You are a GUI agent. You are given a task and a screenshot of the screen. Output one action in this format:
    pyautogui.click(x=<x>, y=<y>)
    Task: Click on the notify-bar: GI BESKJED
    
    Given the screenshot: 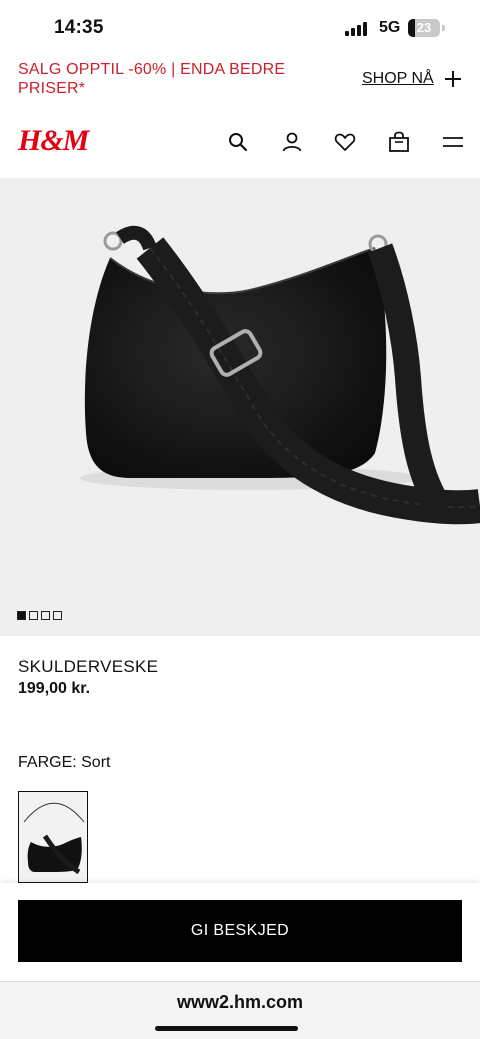 What is the action you would take?
    pyautogui.click(x=240, y=932)
    